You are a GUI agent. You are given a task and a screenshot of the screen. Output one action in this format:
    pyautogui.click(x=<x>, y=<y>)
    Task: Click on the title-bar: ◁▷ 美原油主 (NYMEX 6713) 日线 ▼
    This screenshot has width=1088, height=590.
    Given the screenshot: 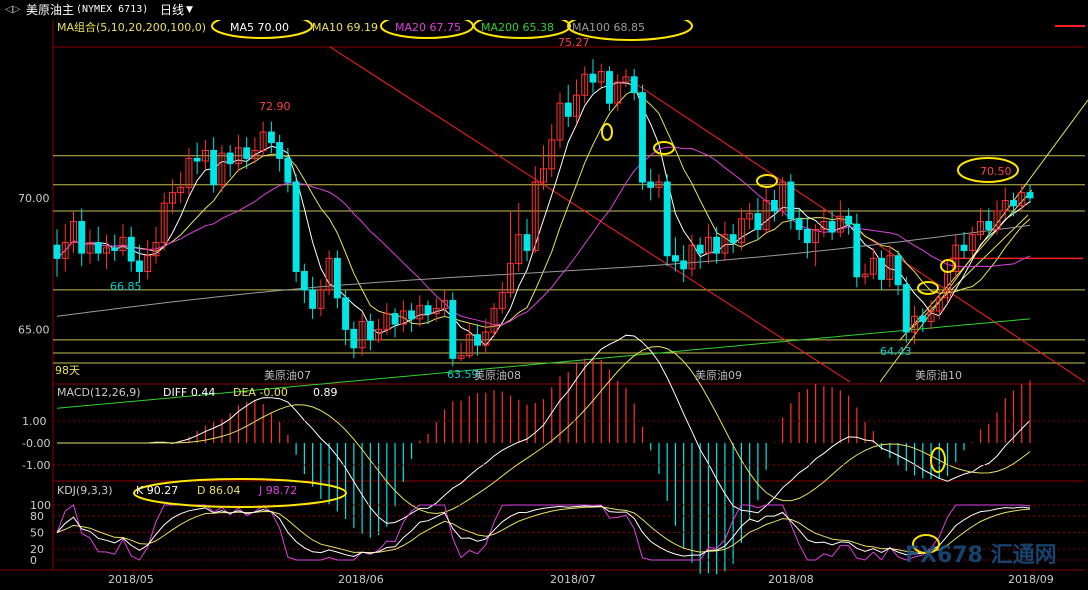 What is the action you would take?
    pyautogui.click(x=544, y=10)
    